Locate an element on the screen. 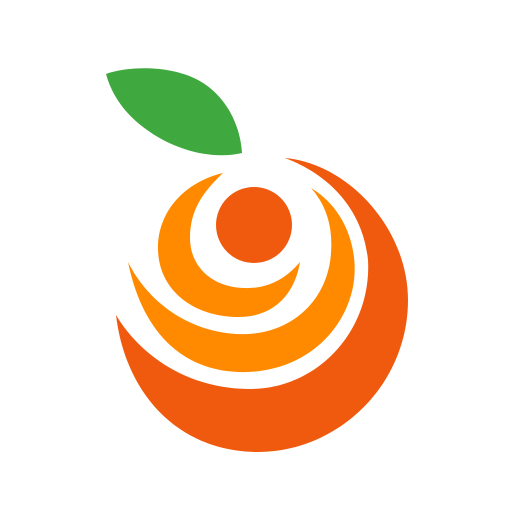 The width and height of the screenshot is (514, 521). core-circle is located at coordinates (254, 225).